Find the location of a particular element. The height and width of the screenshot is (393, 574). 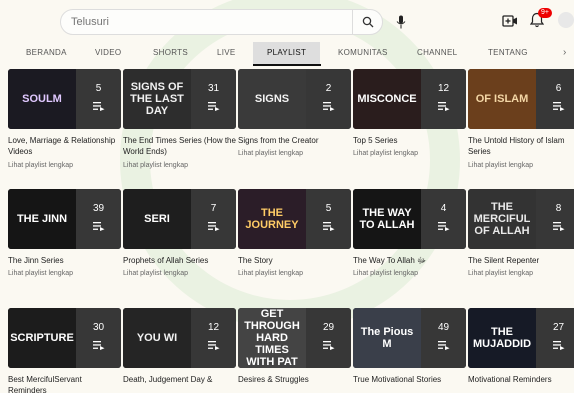

playlist-title: Top 5 Series is located at coordinates (409, 140).